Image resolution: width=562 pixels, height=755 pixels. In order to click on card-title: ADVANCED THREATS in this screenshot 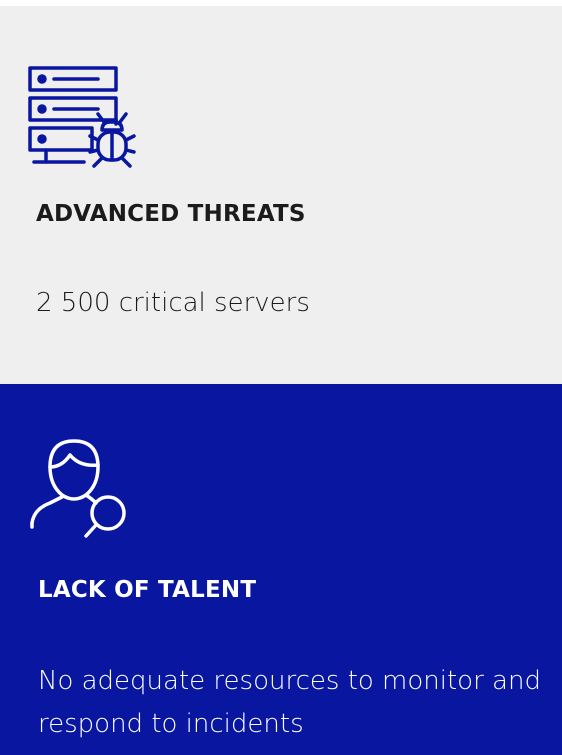, I will do `click(171, 214)`.